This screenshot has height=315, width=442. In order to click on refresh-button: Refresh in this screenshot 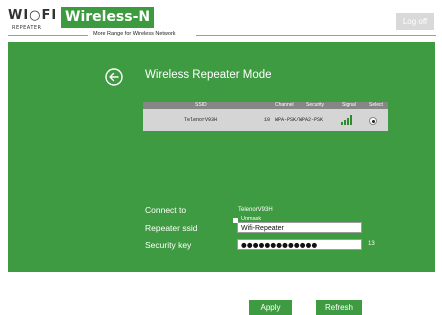, I will do `click(339, 307)`.